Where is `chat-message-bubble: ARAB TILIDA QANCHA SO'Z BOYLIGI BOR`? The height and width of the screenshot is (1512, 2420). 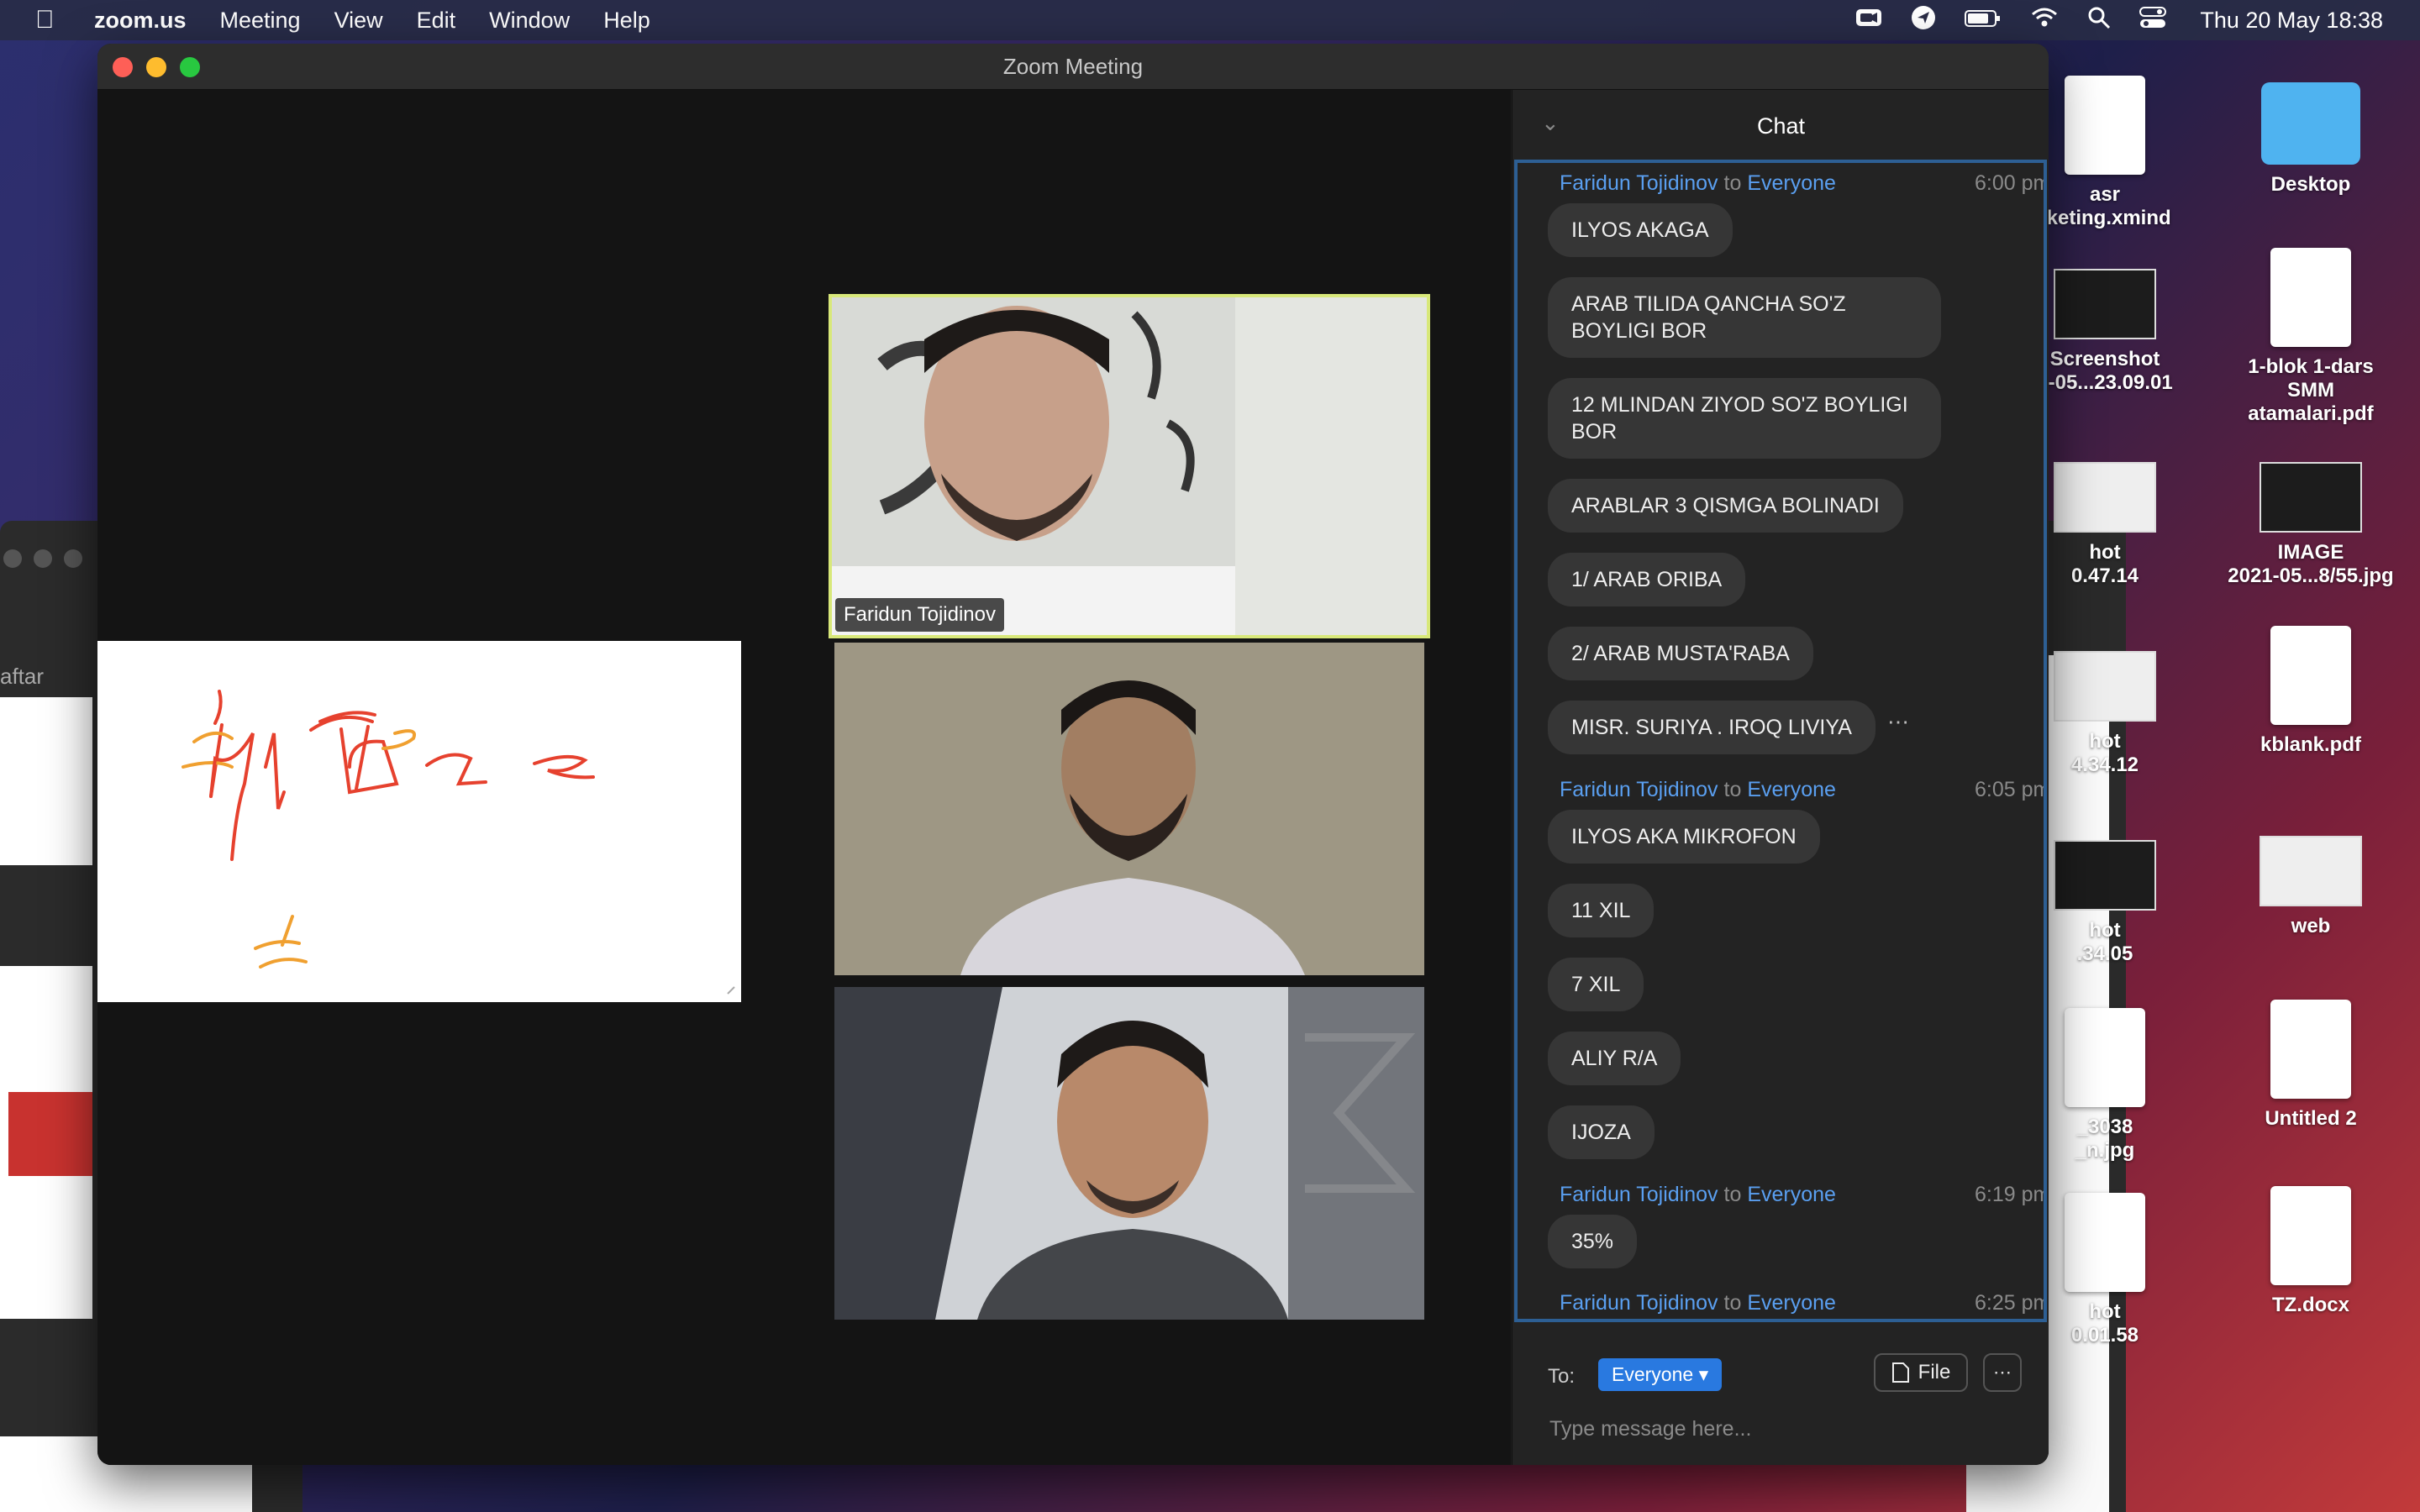 chat-message-bubble: ARAB TILIDA QANCHA SO'Z BOYLIGI BOR is located at coordinates (1744, 317).